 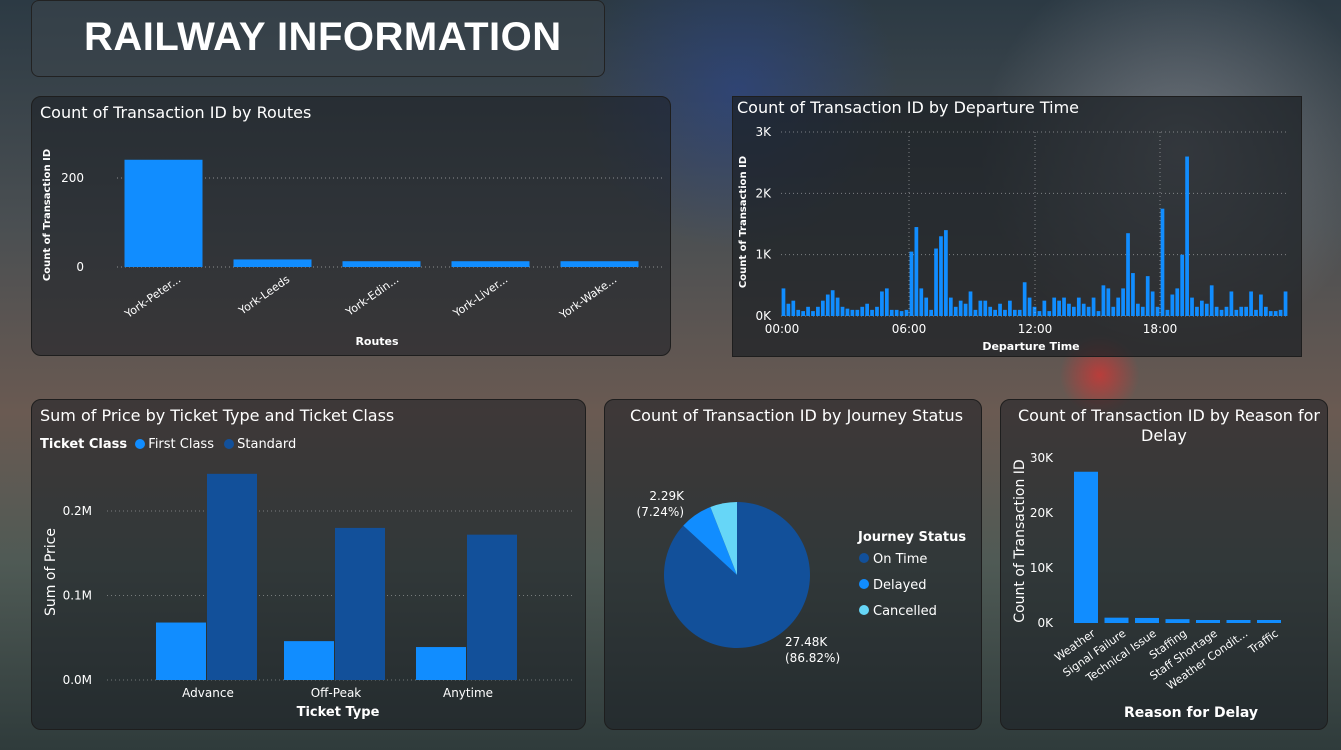 What do you see at coordinates (1160, 329) in the screenshot?
I see `x-tick-label: 18:00` at bounding box center [1160, 329].